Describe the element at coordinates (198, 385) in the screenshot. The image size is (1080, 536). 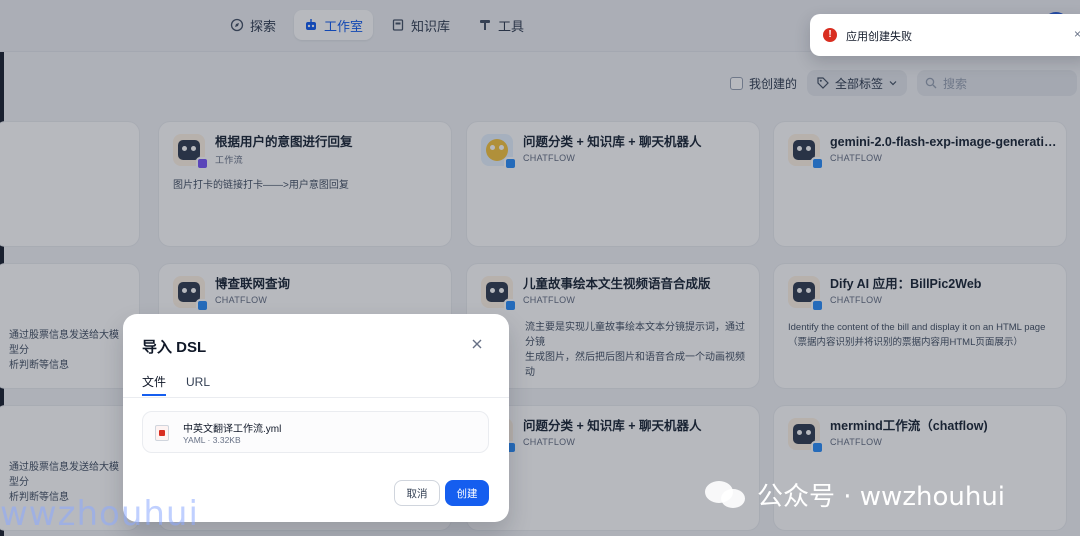
I see `tab-url: URL` at that location.